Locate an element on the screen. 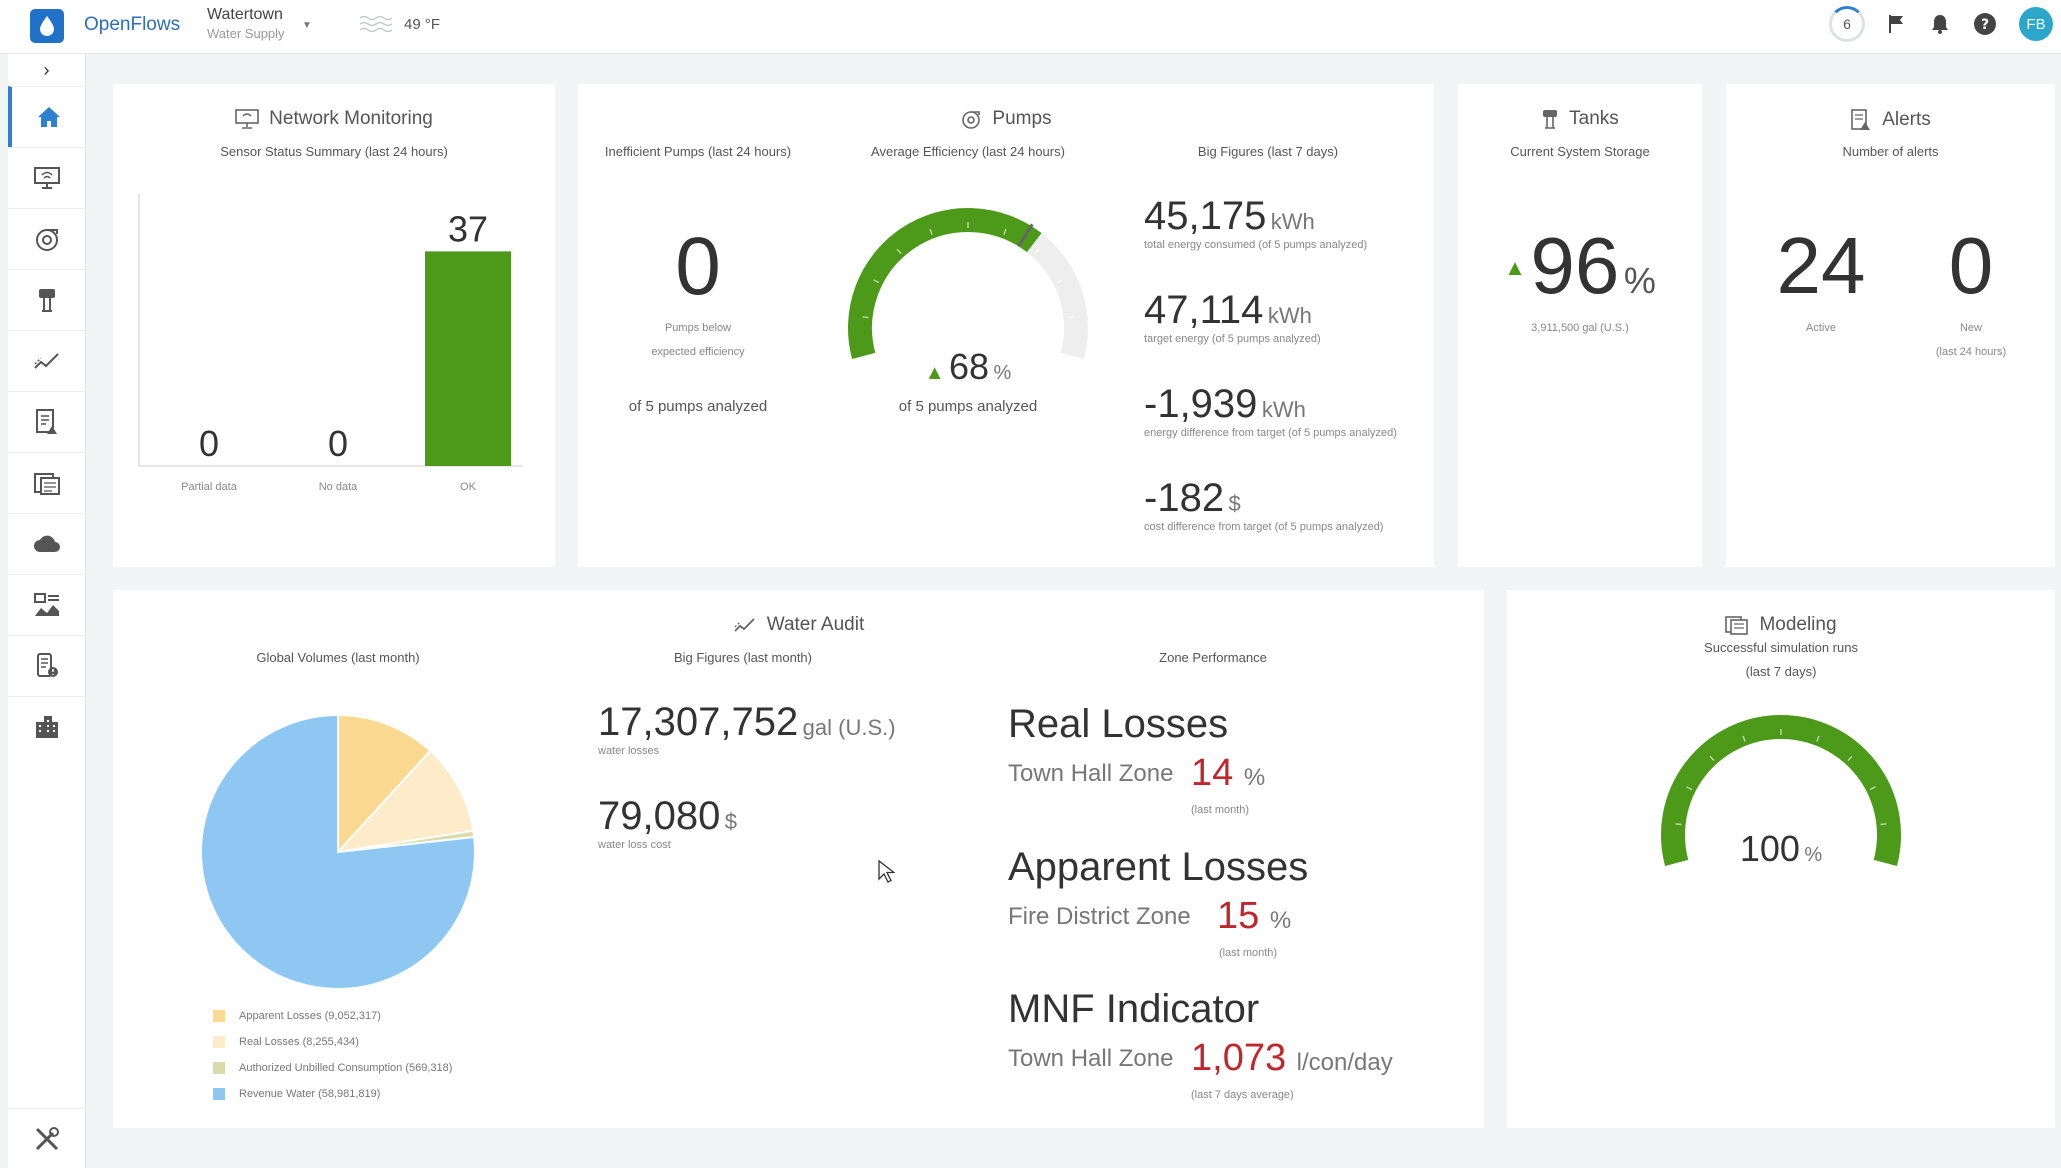 This screenshot has height=1168, width=2061. fog-icon is located at coordinates (376, 24).